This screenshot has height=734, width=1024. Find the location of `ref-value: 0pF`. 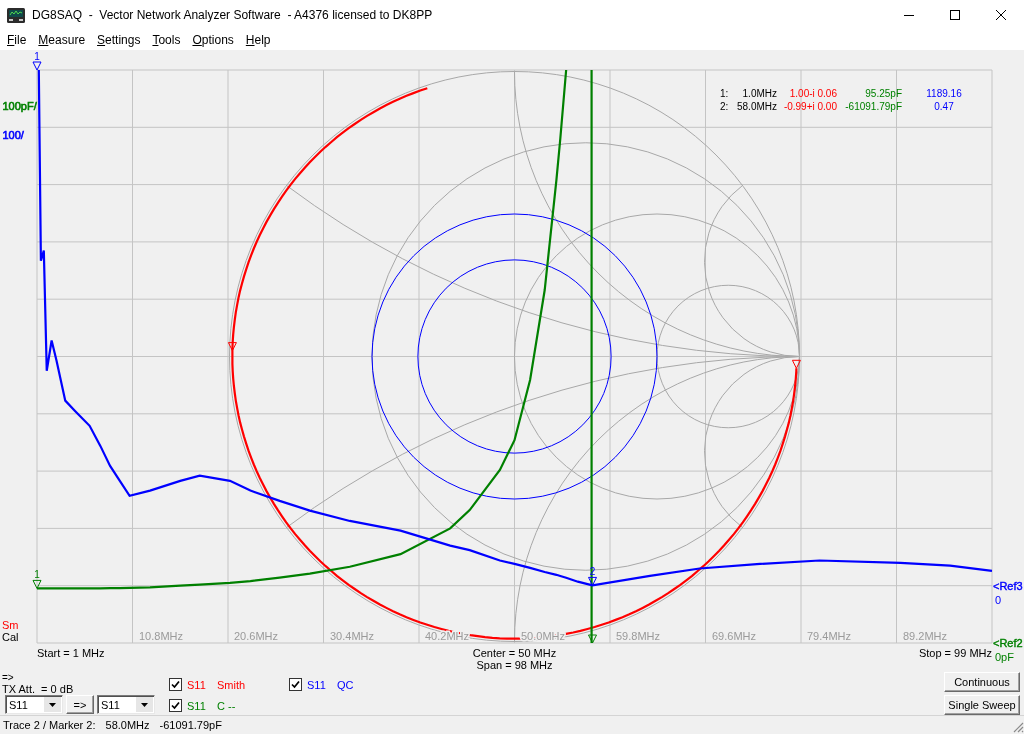

ref-value: 0pF is located at coordinates (1004, 657).